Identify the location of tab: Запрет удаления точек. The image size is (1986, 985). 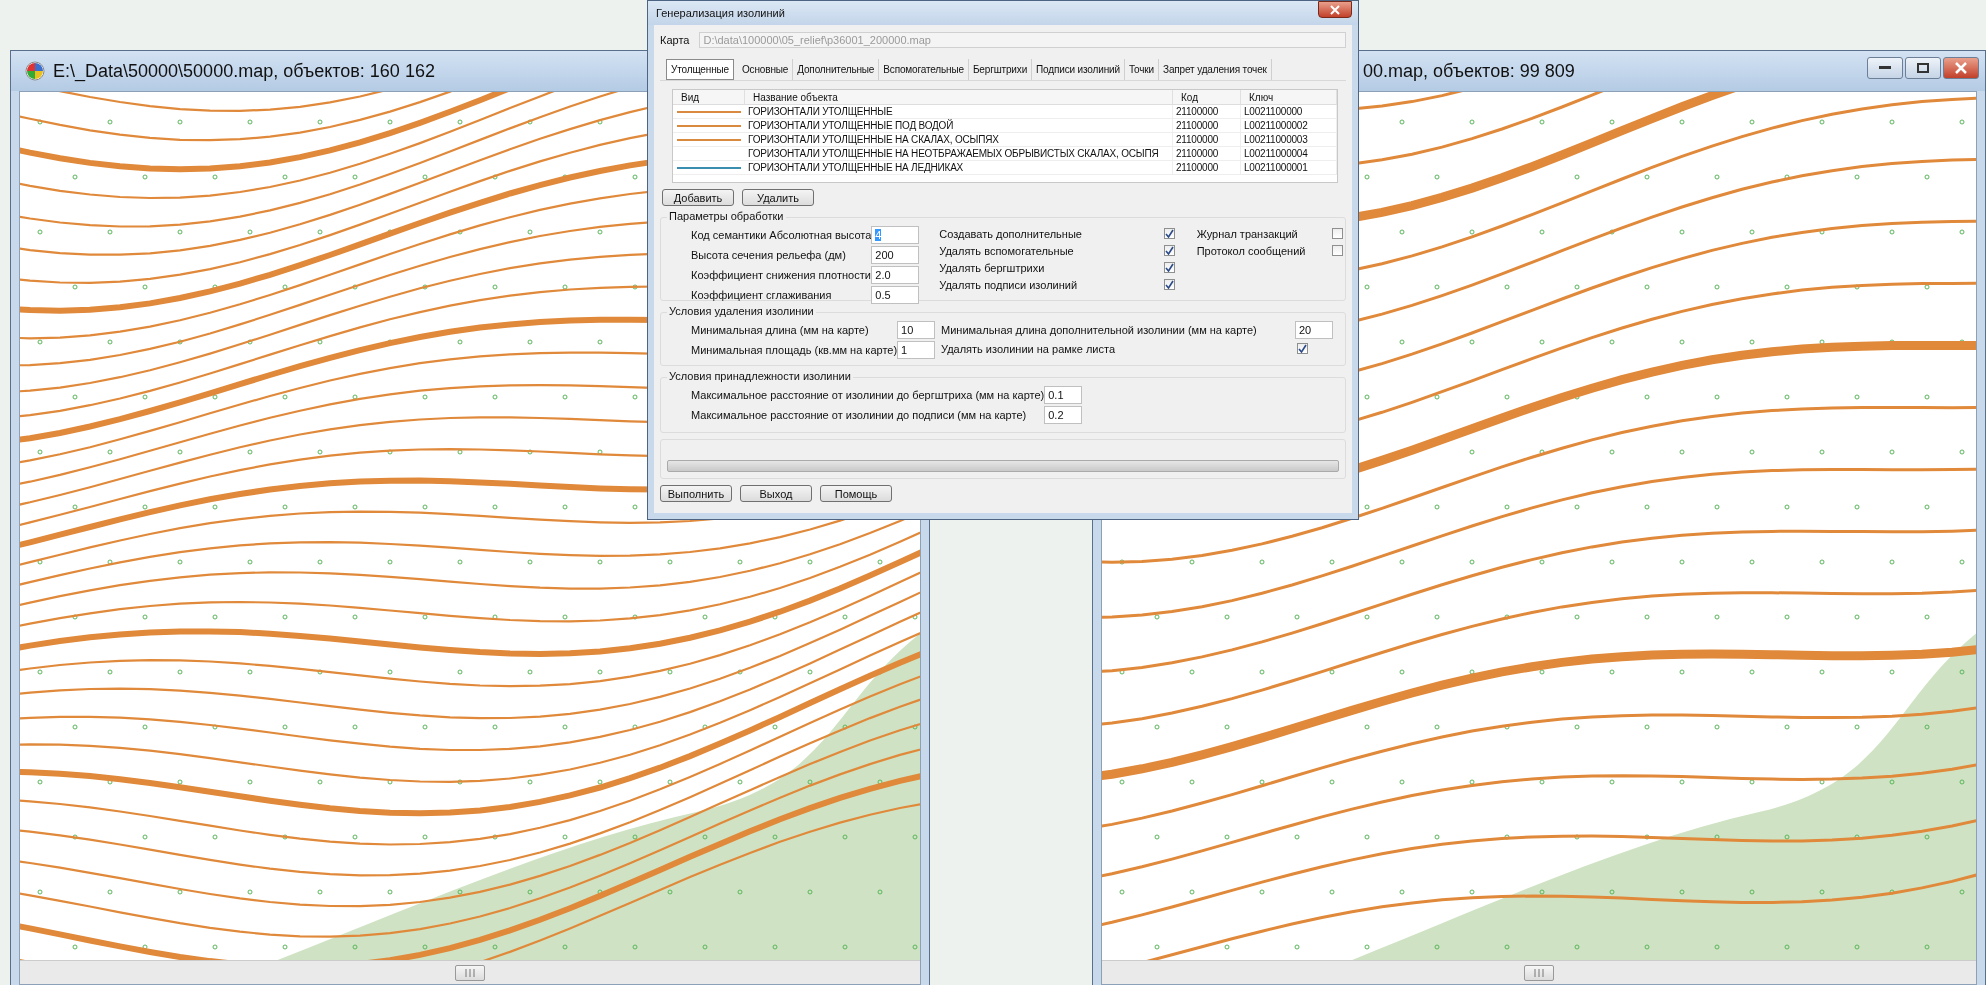
(1215, 69).